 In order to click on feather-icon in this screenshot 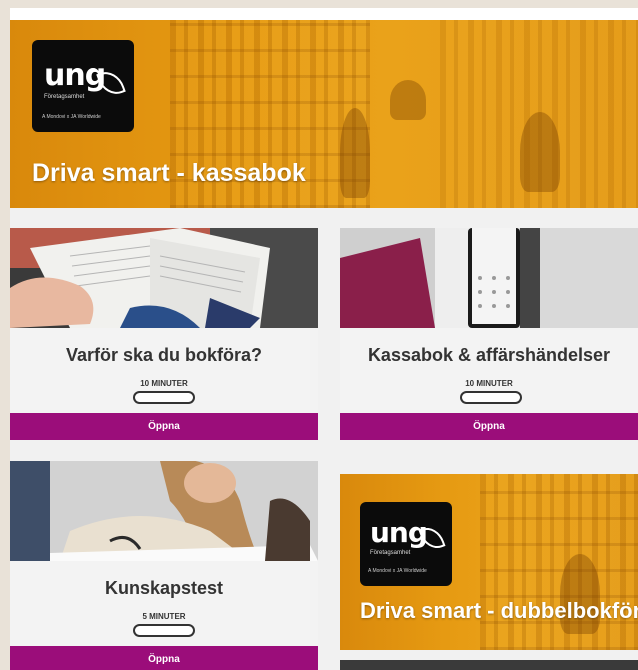, I will do `click(111, 83)`.